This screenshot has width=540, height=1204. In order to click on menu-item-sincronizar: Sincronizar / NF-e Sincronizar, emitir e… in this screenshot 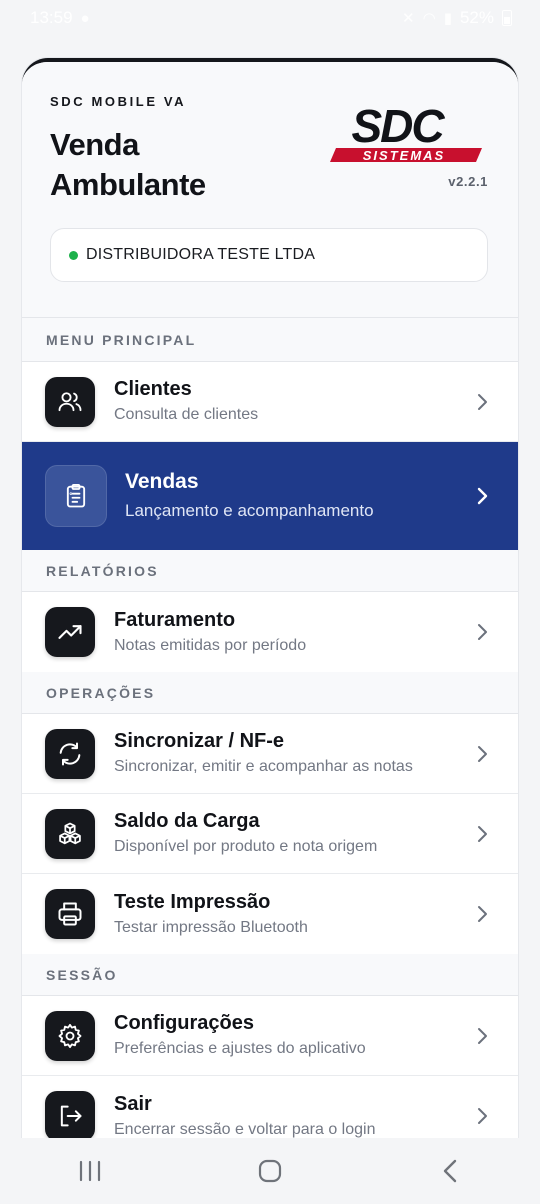, I will do `click(270, 754)`.